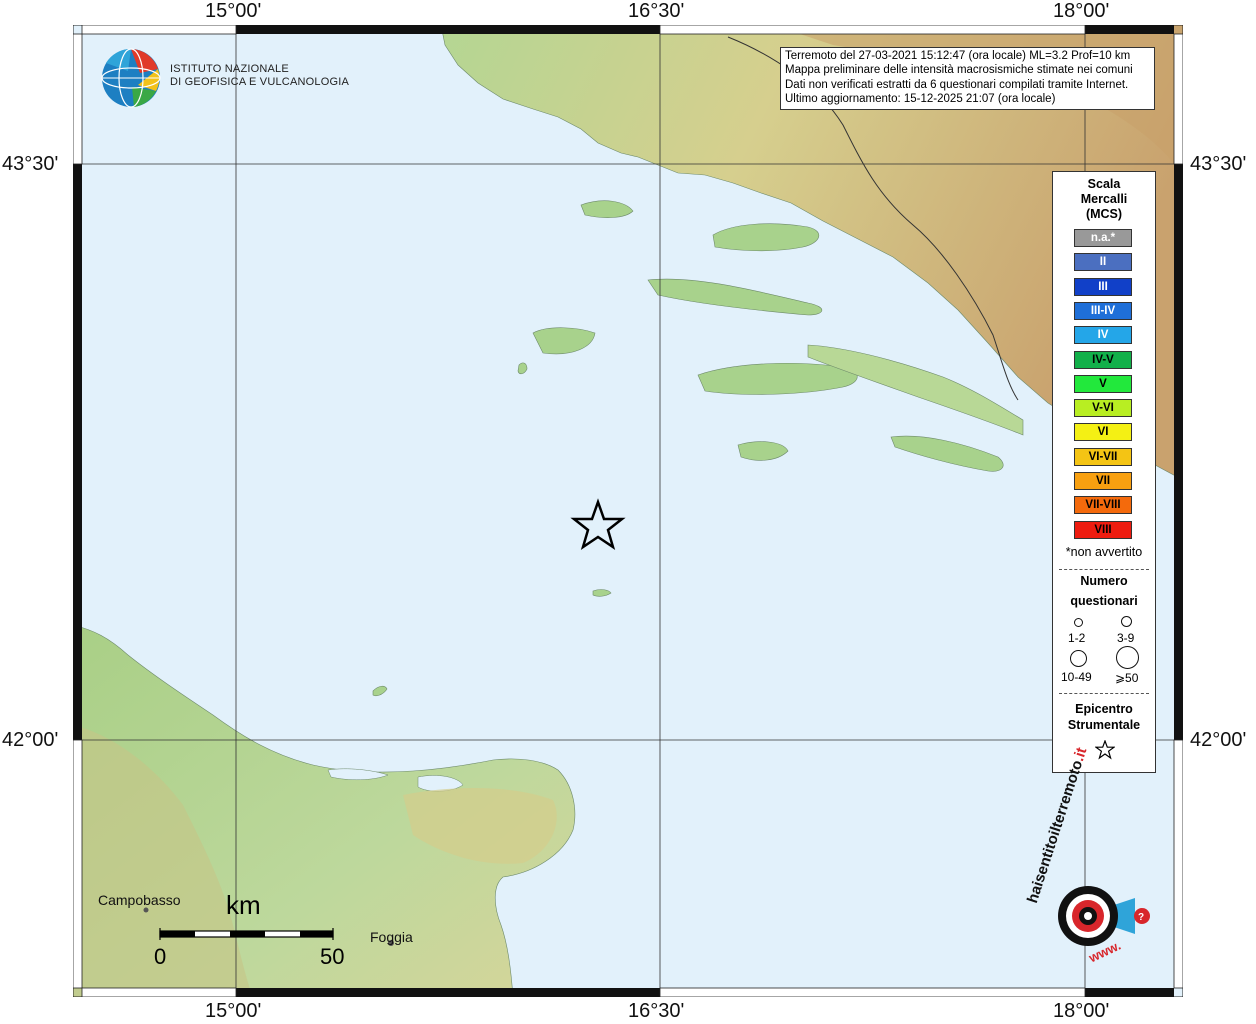 This screenshot has height=1024, width=1256. What do you see at coordinates (656, 1011) in the screenshot?
I see `lon-label-bottom-2: 16°30'` at bounding box center [656, 1011].